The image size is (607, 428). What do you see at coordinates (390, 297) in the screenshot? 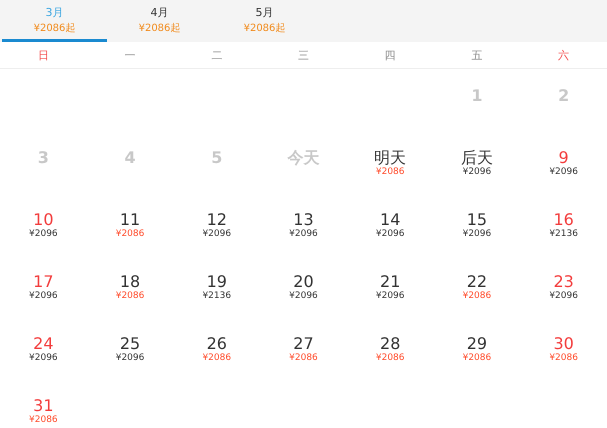
I see `date-cell: 21 ¥2096` at bounding box center [390, 297].